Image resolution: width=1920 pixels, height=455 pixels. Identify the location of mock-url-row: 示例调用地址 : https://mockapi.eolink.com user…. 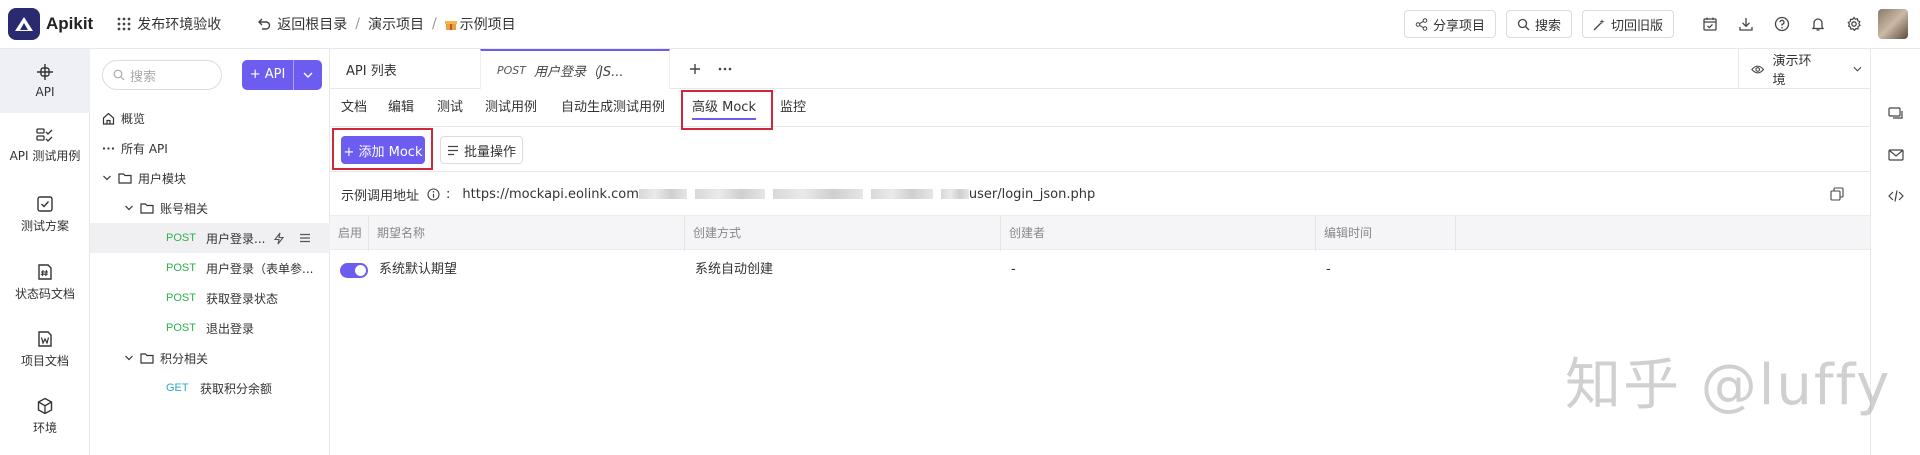
(1100, 194).